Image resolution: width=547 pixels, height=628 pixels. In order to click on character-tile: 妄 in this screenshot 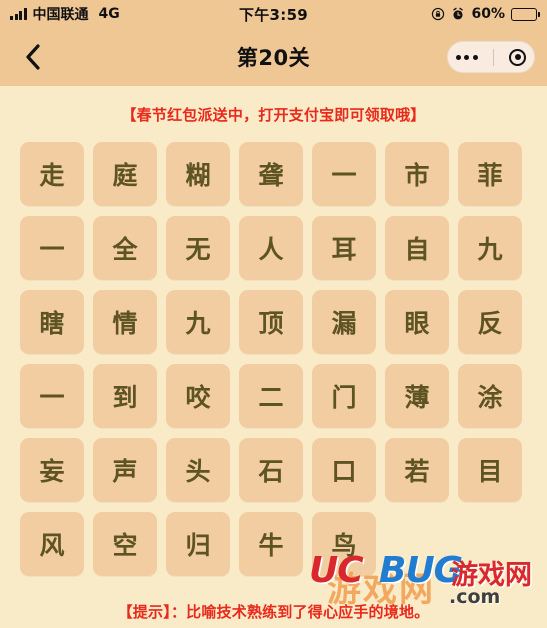, I will do `click(52, 470)`.